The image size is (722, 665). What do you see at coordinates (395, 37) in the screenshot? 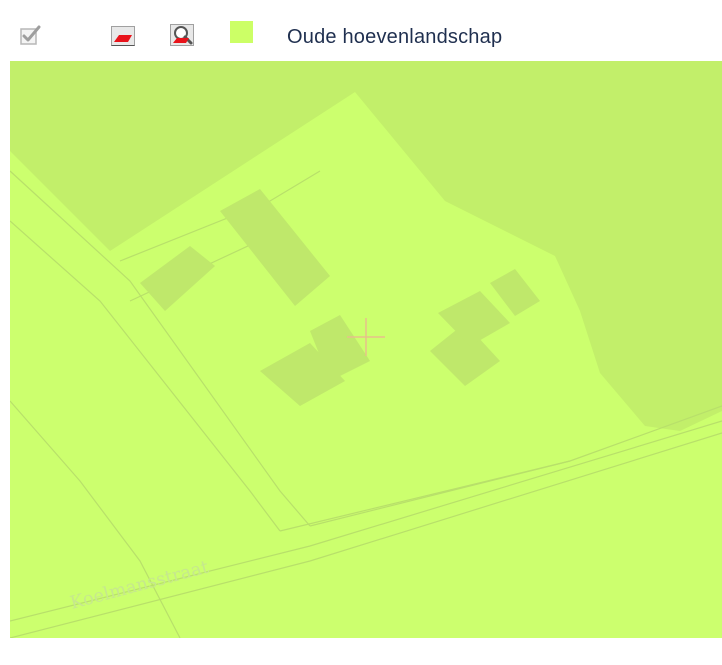
I see `layer-label: Oude hoevenlandschap` at bounding box center [395, 37].